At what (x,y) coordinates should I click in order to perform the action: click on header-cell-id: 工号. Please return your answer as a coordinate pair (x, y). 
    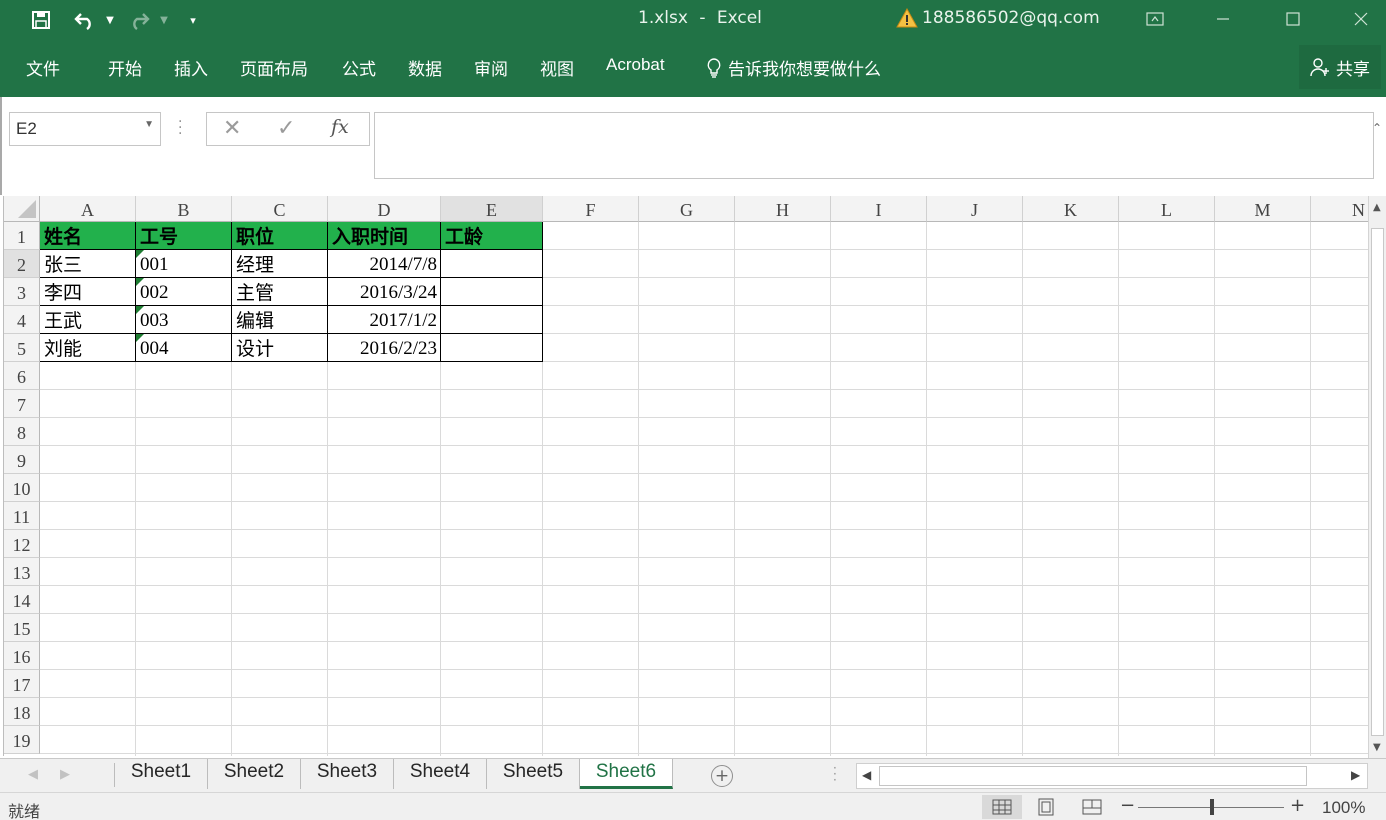
    Looking at the image, I should click on (184, 236).